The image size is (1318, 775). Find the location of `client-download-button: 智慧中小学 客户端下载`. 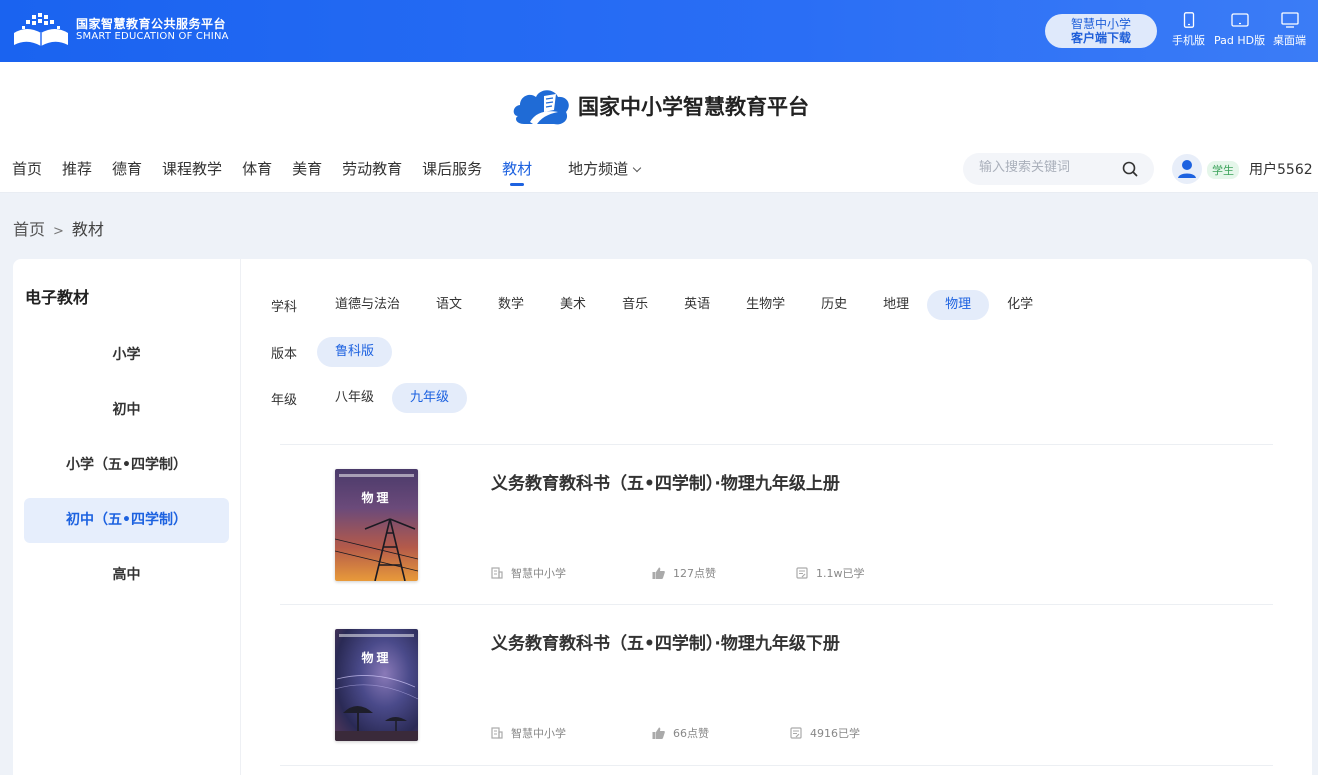

client-download-button: 智慧中小学 客户端下载 is located at coordinates (1101, 31).